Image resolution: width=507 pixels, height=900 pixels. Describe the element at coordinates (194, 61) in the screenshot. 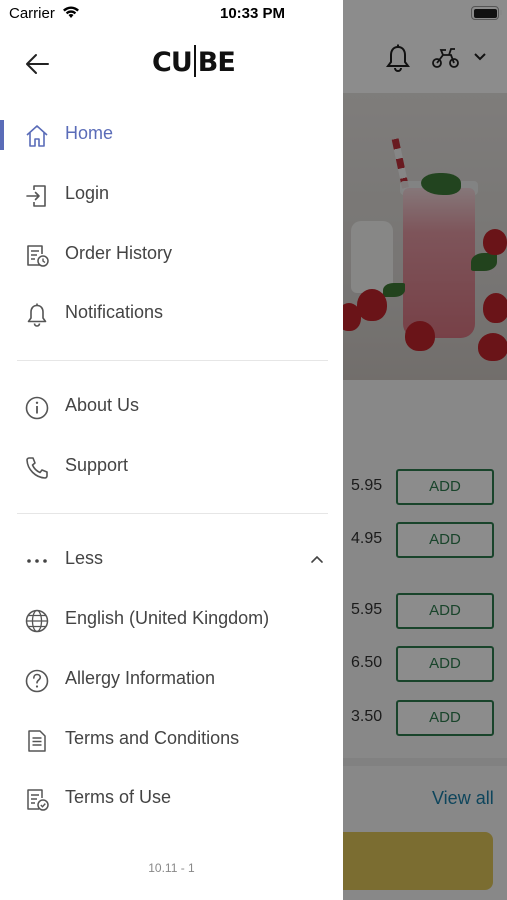

I see `cube-logo: CU BE` at that location.